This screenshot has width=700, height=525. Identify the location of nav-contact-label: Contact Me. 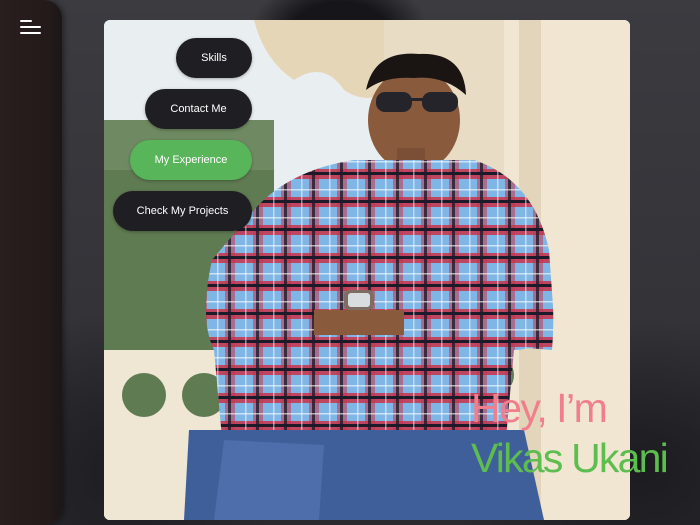
(198, 109).